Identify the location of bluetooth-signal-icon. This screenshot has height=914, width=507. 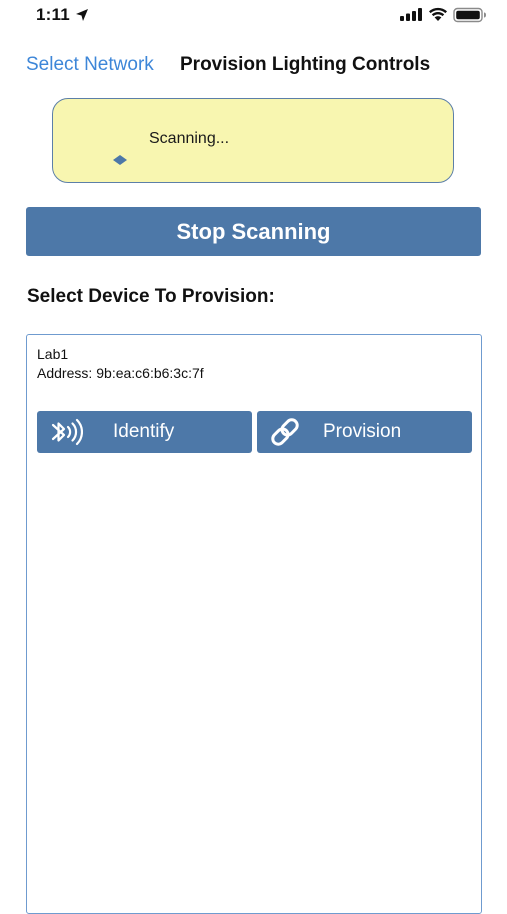
(67, 432).